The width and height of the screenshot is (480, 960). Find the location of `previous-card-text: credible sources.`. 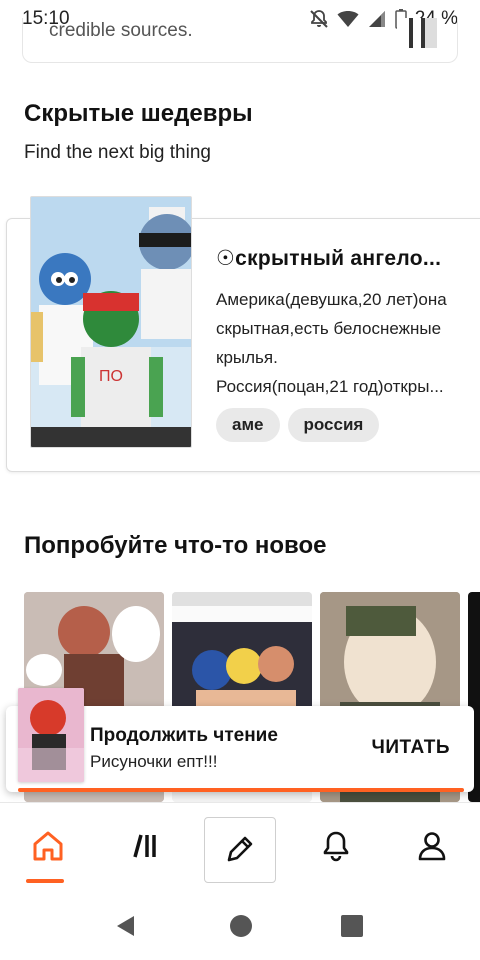

previous-card-text: credible sources. is located at coordinates (121, 30).